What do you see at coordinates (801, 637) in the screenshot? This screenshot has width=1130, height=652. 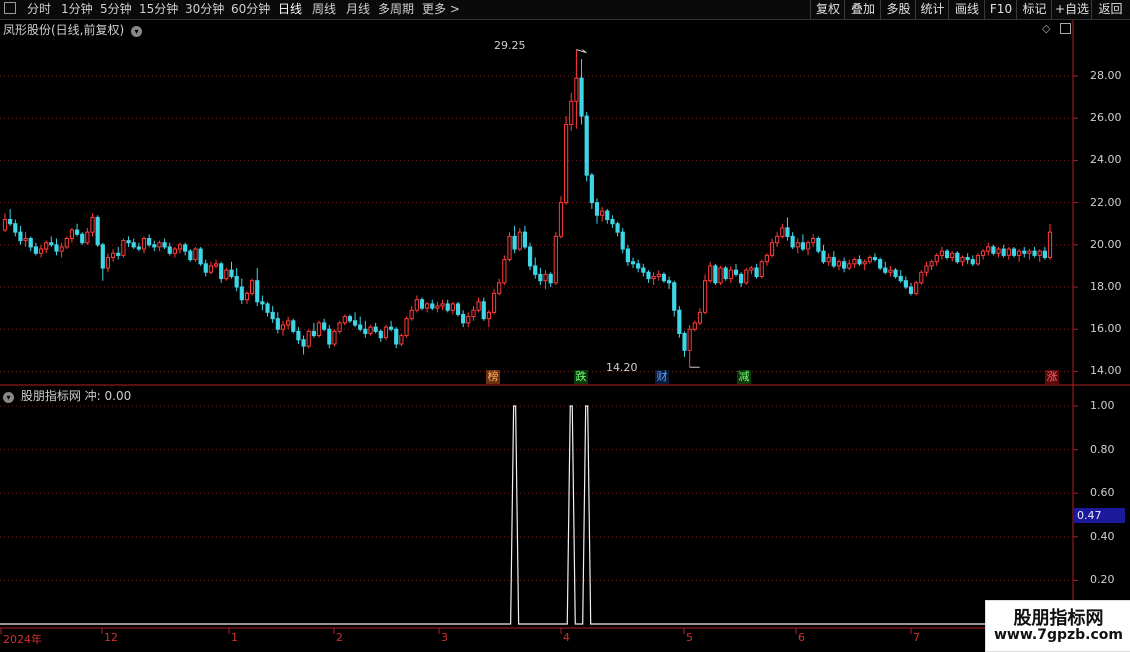 I see `time-tick-label: 6` at bounding box center [801, 637].